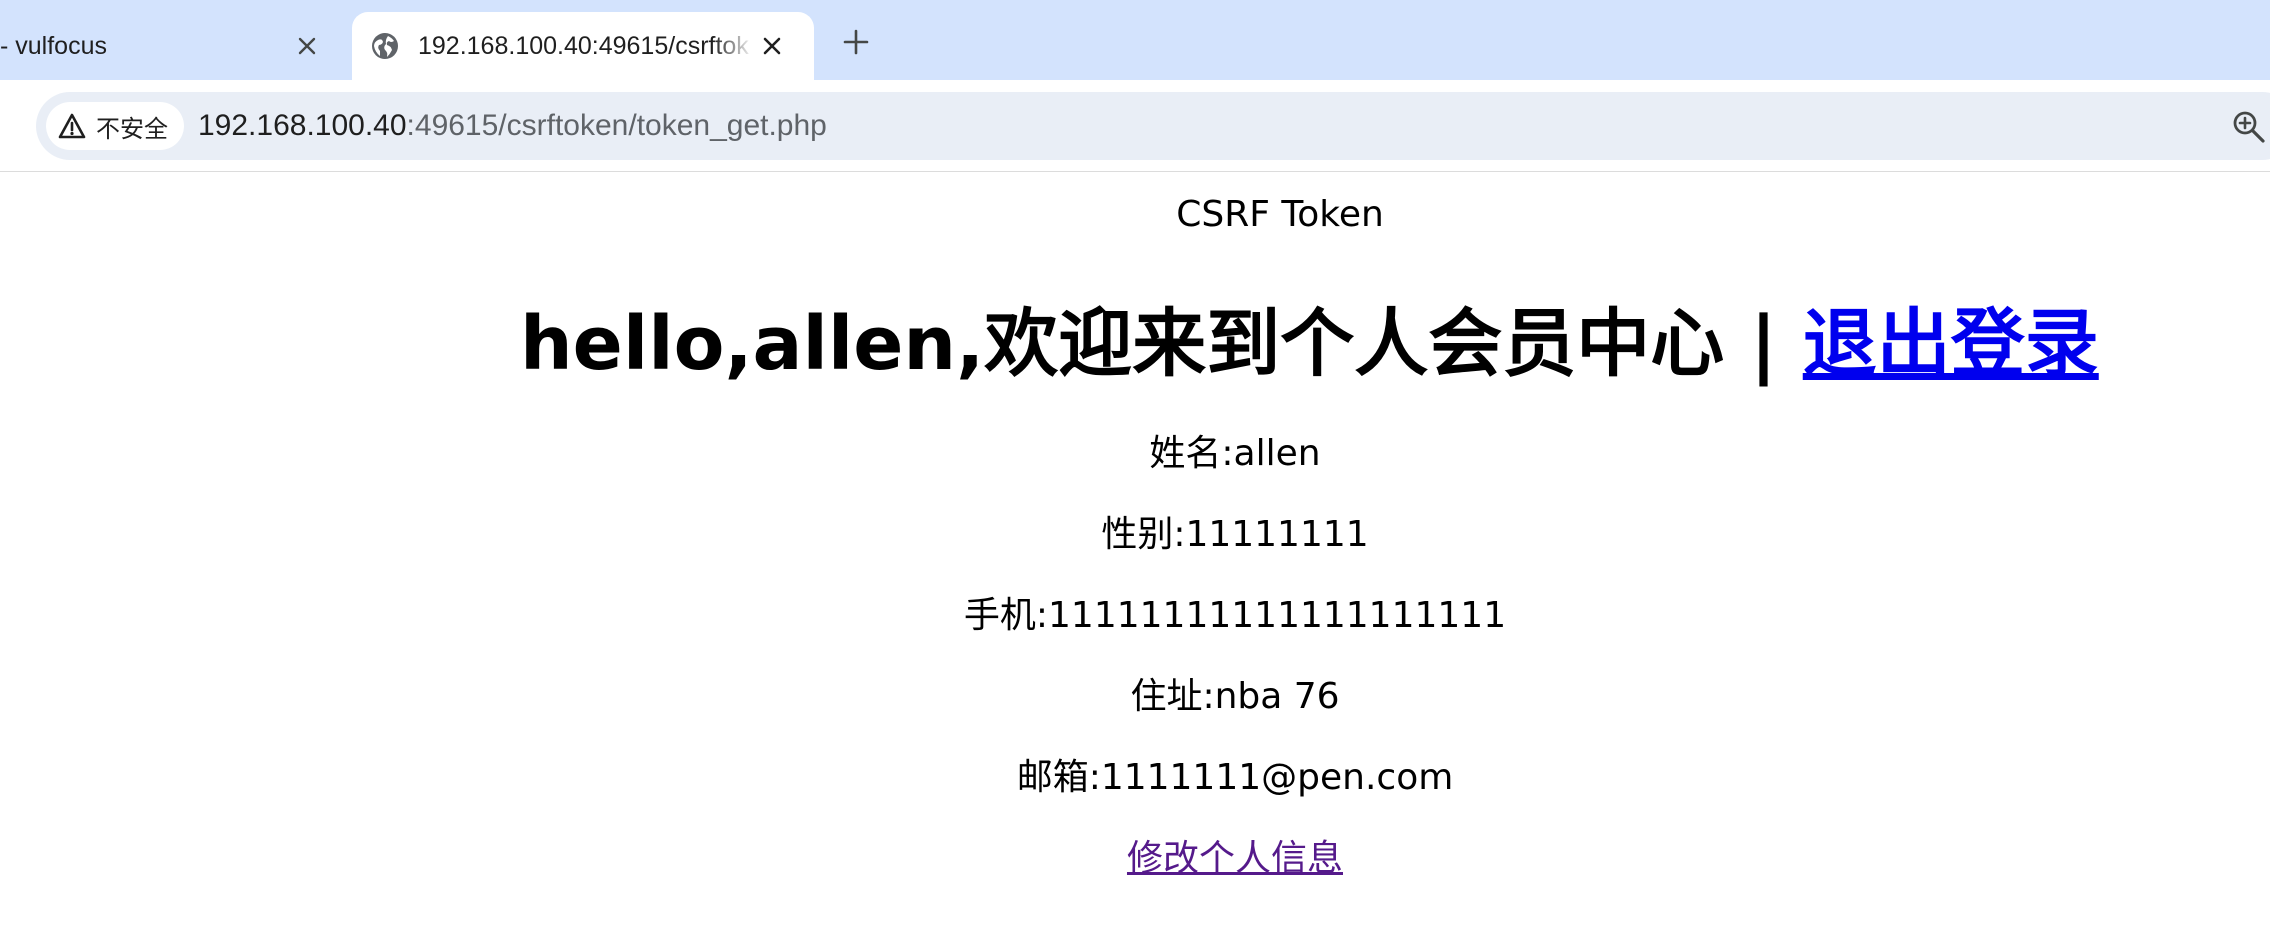 The width and height of the screenshot is (2270, 926). I want to click on logout-link: 退出登录, so click(1951, 344).